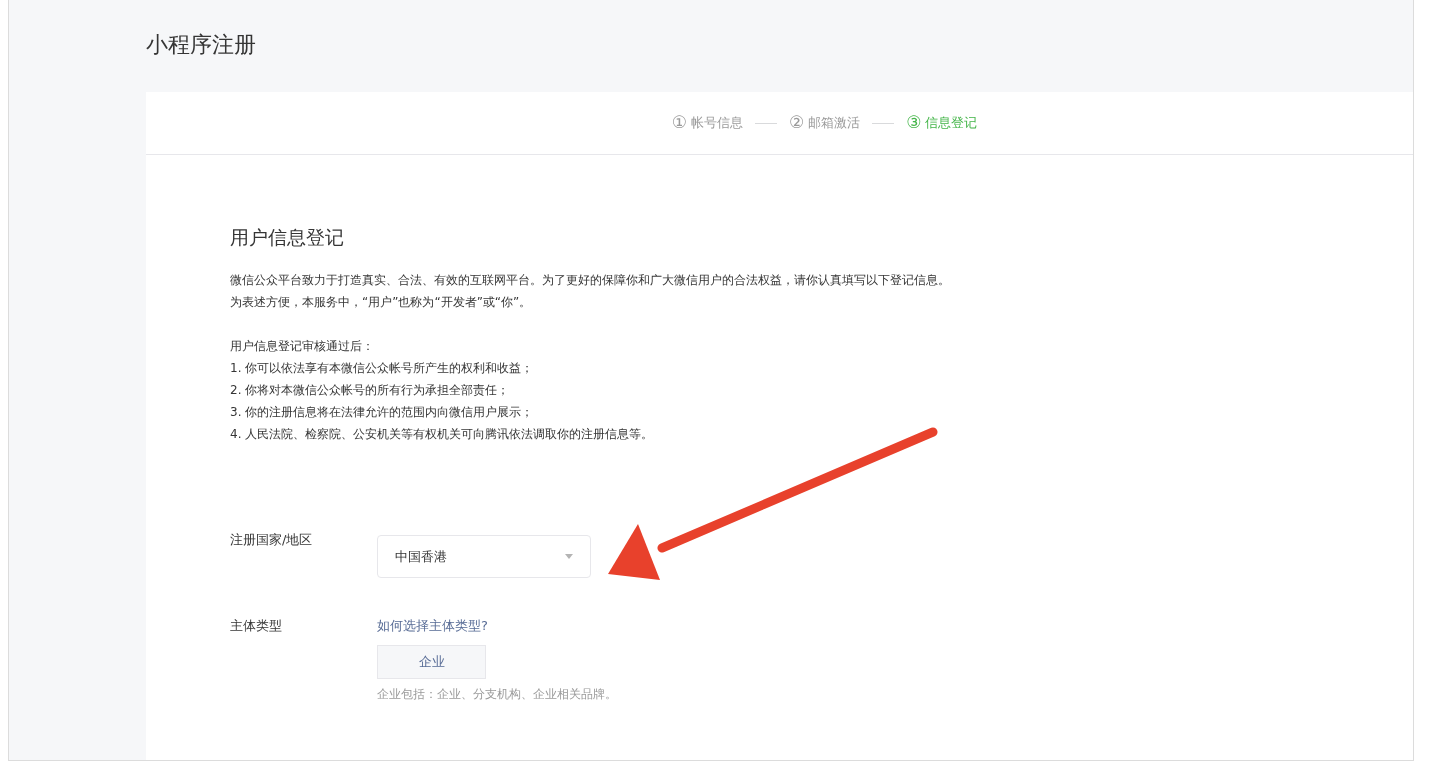 This screenshot has height=767, width=1440. I want to click on terms-text: 用户信息登记审核通过后：, so click(302, 346).